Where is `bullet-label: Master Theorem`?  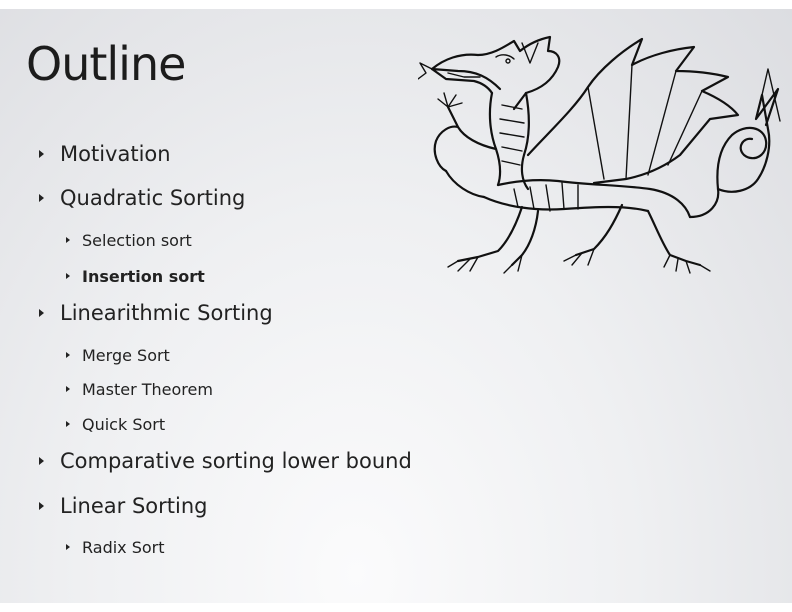 bullet-label: Master Theorem is located at coordinates (147, 389).